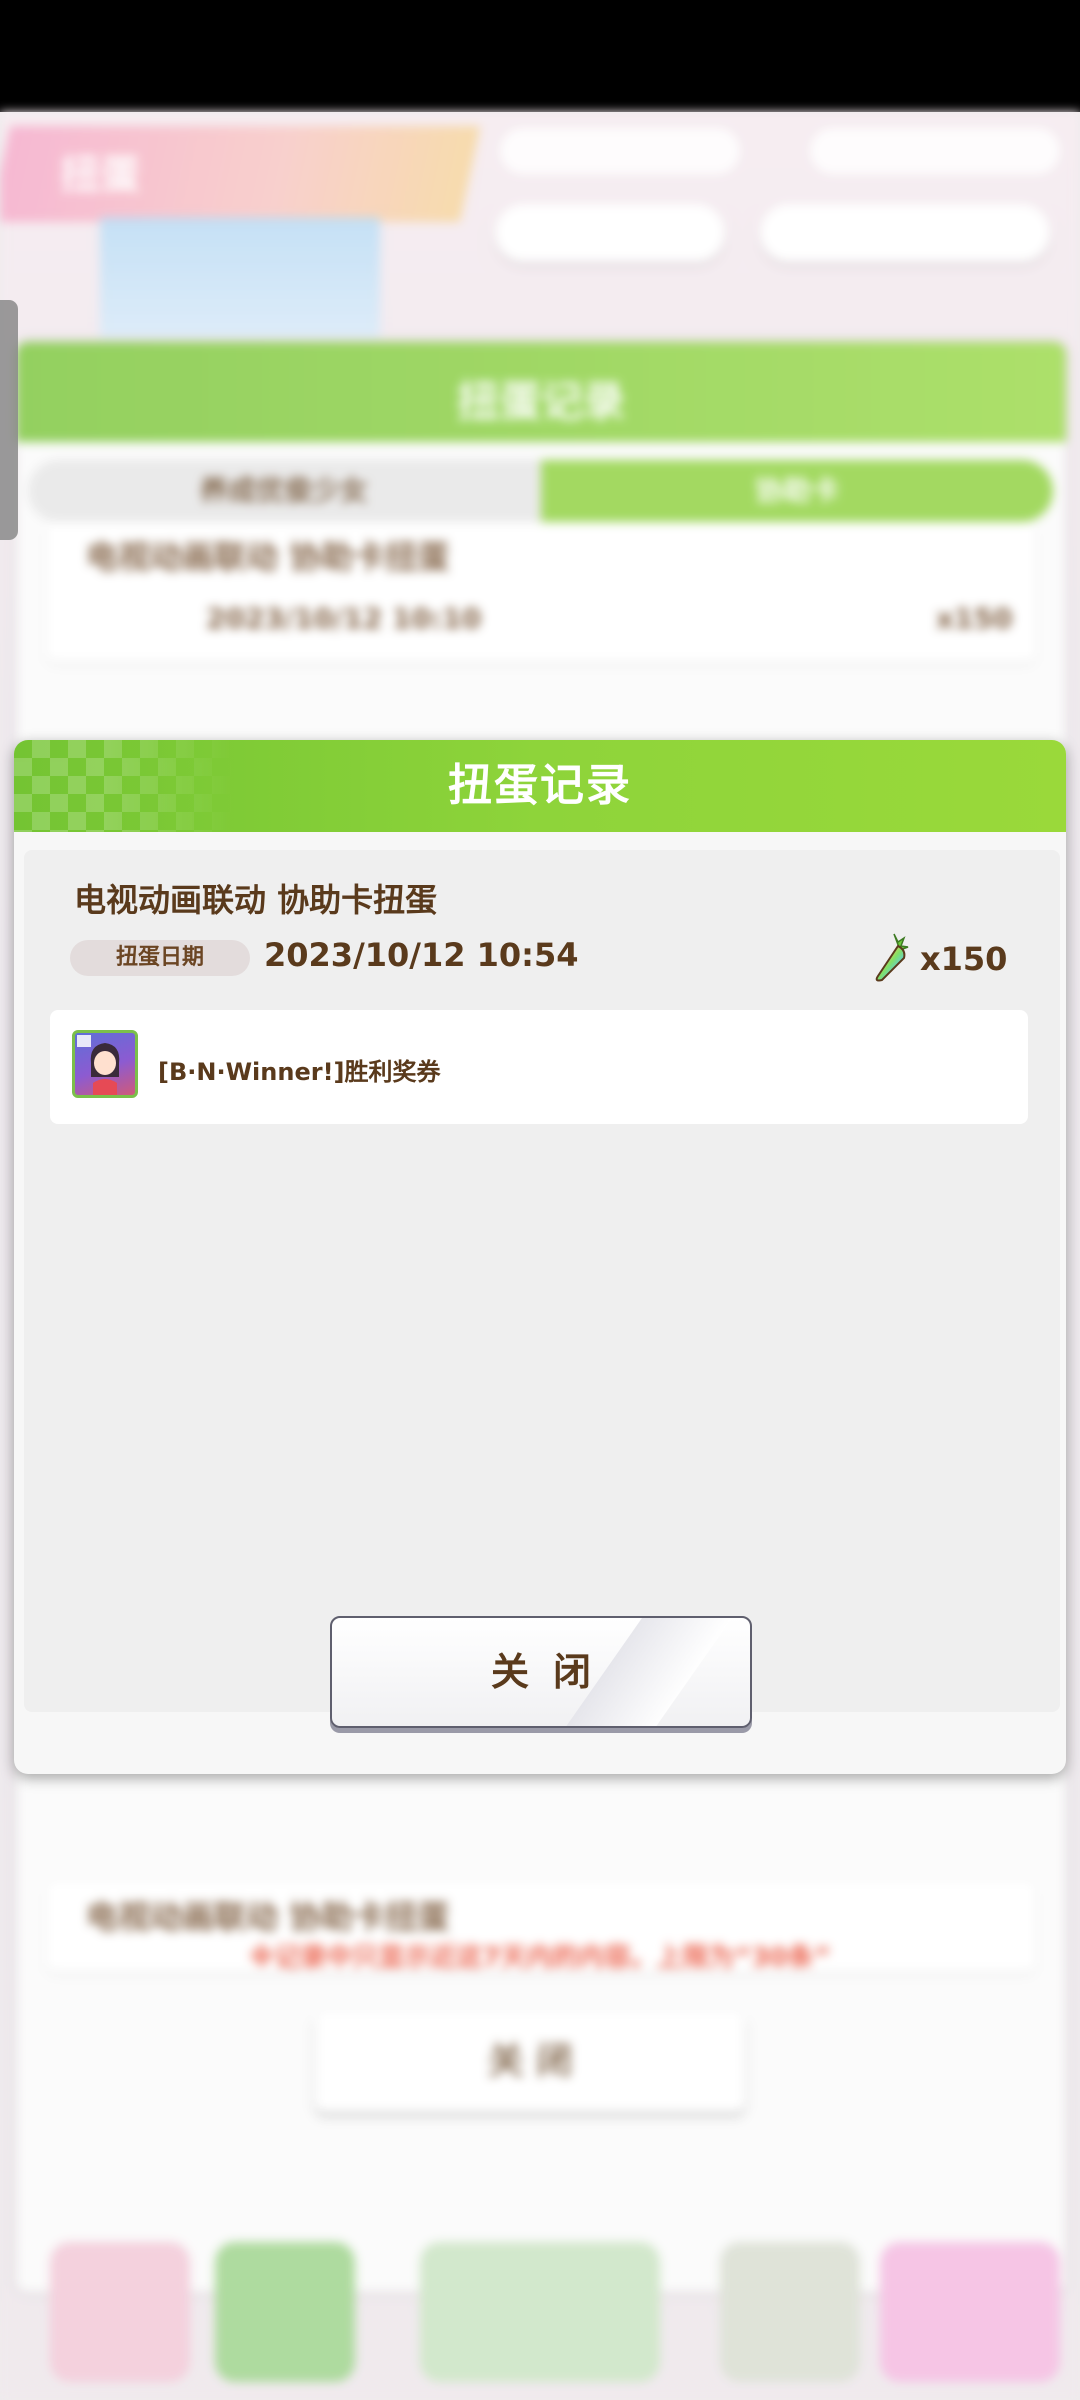  I want to click on gacha-name: 电视动画联动 协助卡扭蛋, so click(256, 900).